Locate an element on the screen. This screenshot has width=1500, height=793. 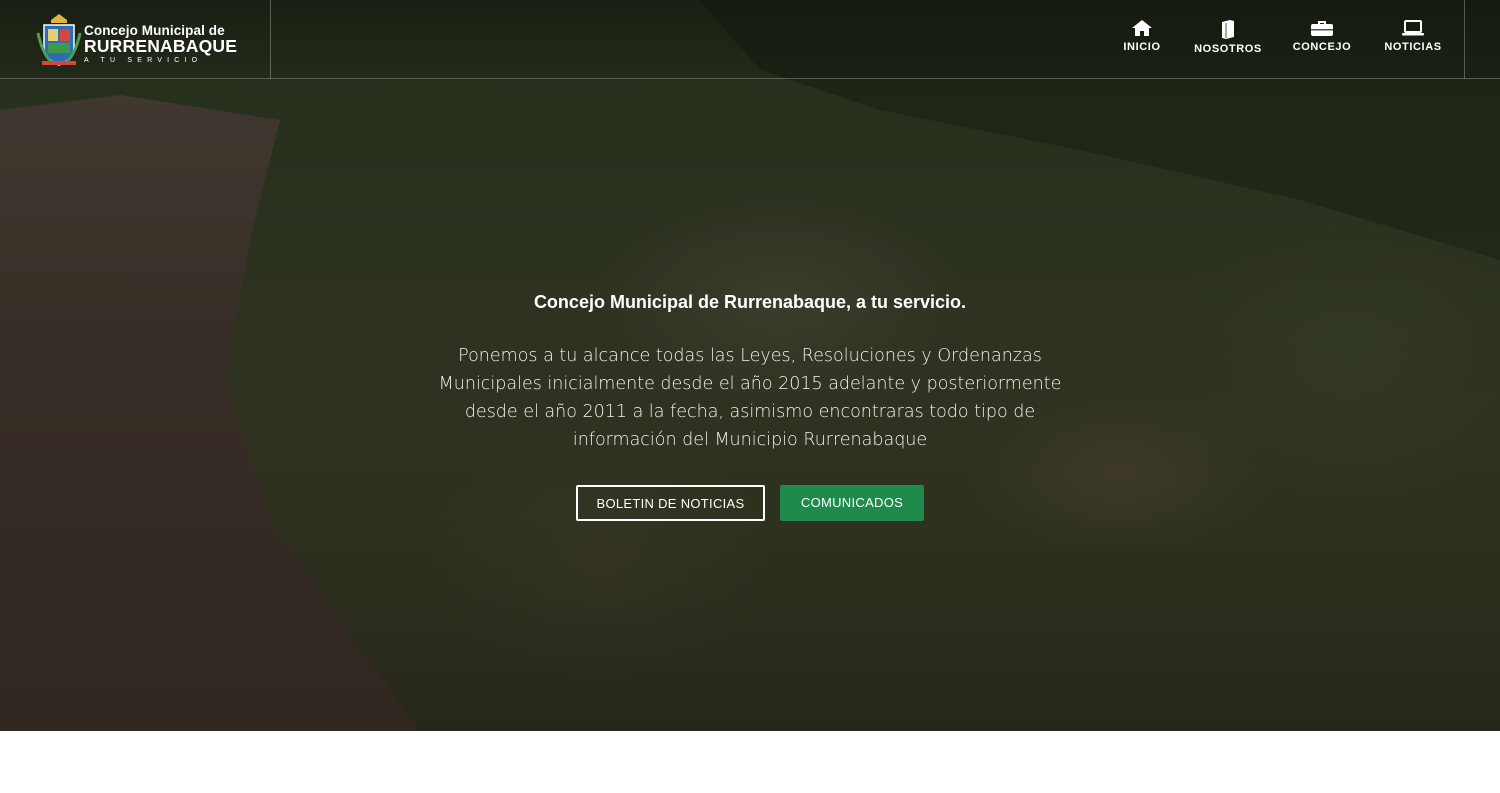
coat-of-arms-icon is located at coordinates (59, 40).